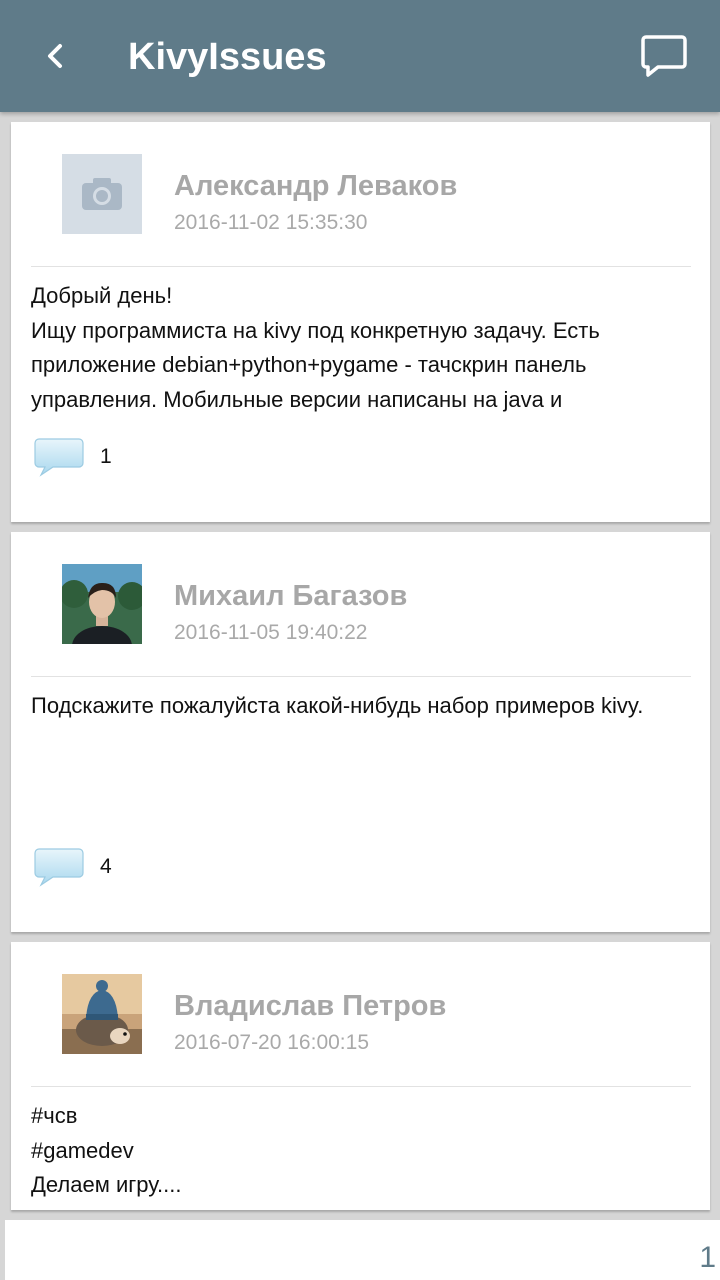  Describe the element at coordinates (106, 866) in the screenshot. I see `comment-count: 4` at that location.